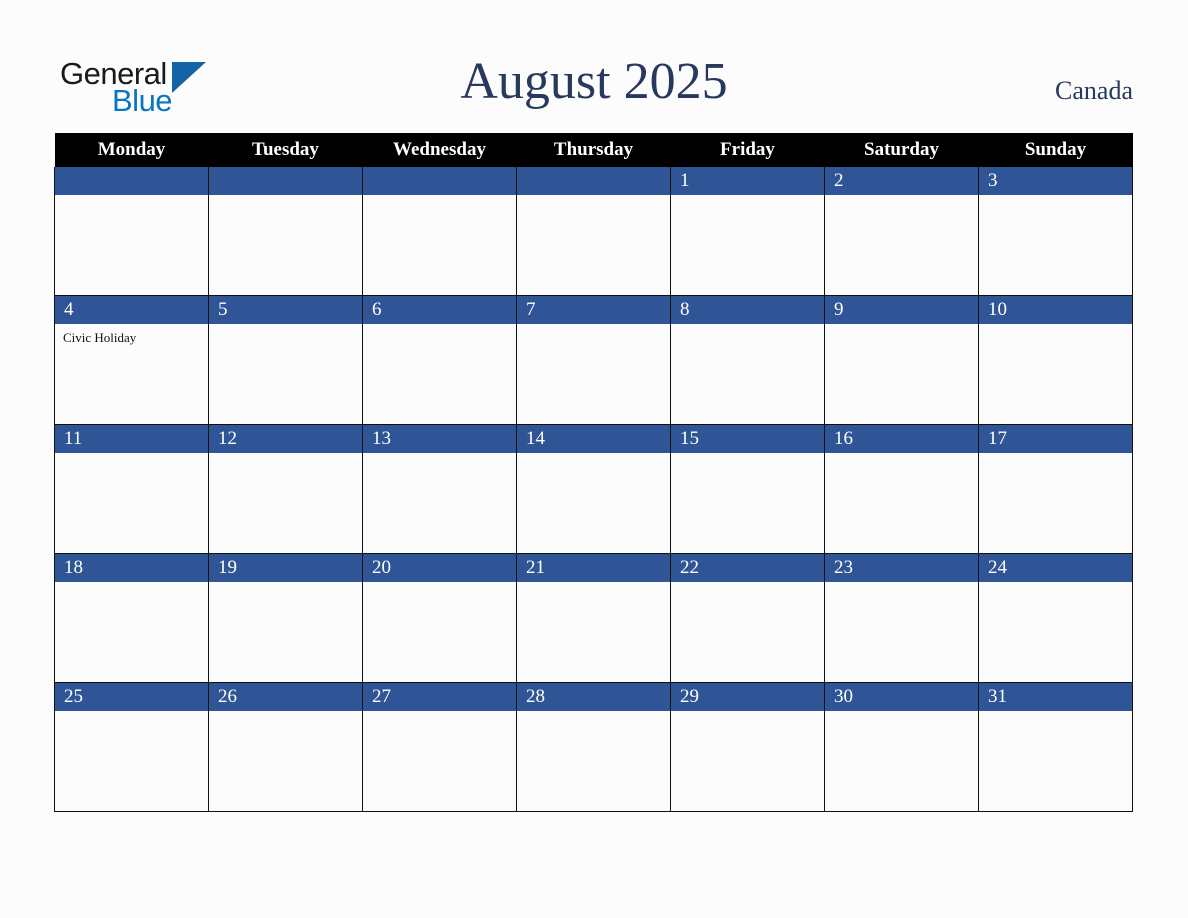  Describe the element at coordinates (901, 439) in the screenshot. I see `day-number: 16` at that location.